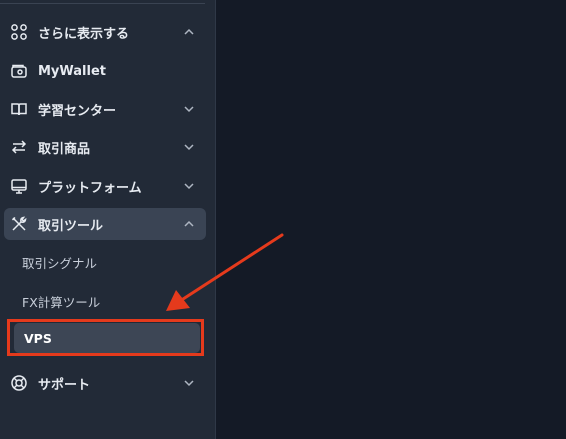 Image resolution: width=566 pixels, height=439 pixels. What do you see at coordinates (105, 147) in the screenshot?
I see `sidebar-item-trading-products: 取引商品` at bounding box center [105, 147].